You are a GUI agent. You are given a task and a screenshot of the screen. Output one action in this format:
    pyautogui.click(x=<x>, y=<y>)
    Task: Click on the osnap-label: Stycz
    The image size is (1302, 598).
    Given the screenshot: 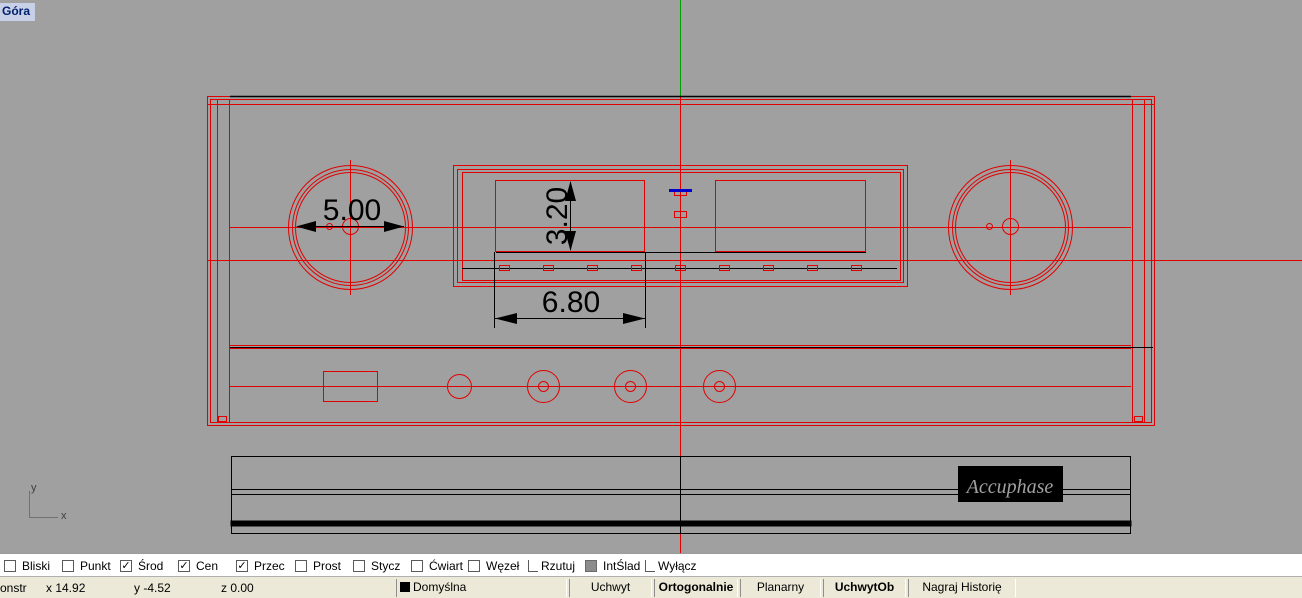 What is the action you would take?
    pyautogui.click(x=386, y=566)
    